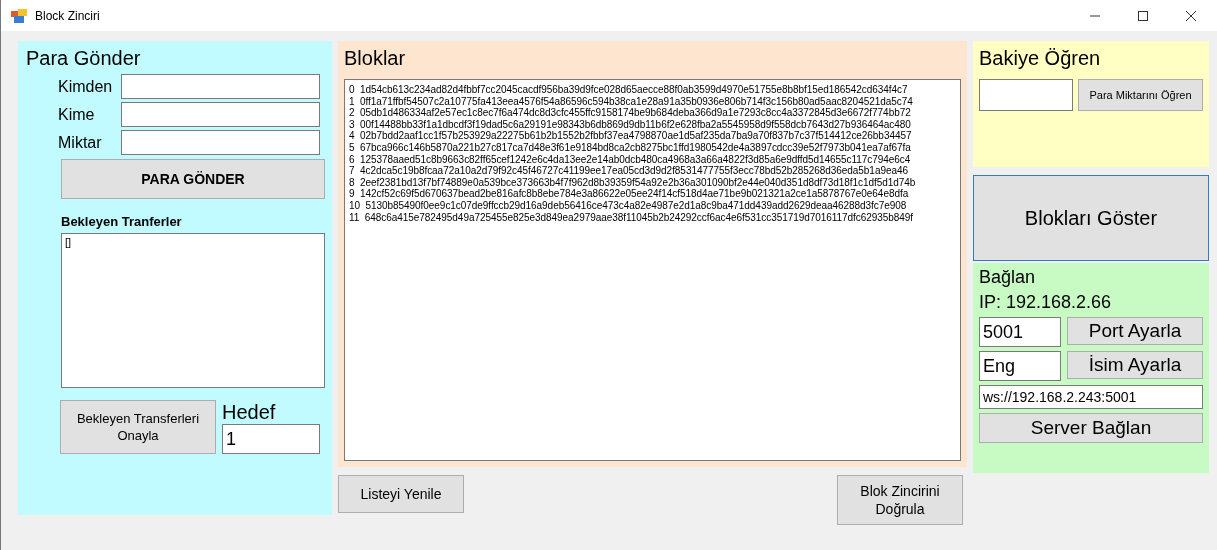 The width and height of the screenshot is (1217, 550). I want to click on panel-title: Bakiye Öğren, so click(1040, 58).